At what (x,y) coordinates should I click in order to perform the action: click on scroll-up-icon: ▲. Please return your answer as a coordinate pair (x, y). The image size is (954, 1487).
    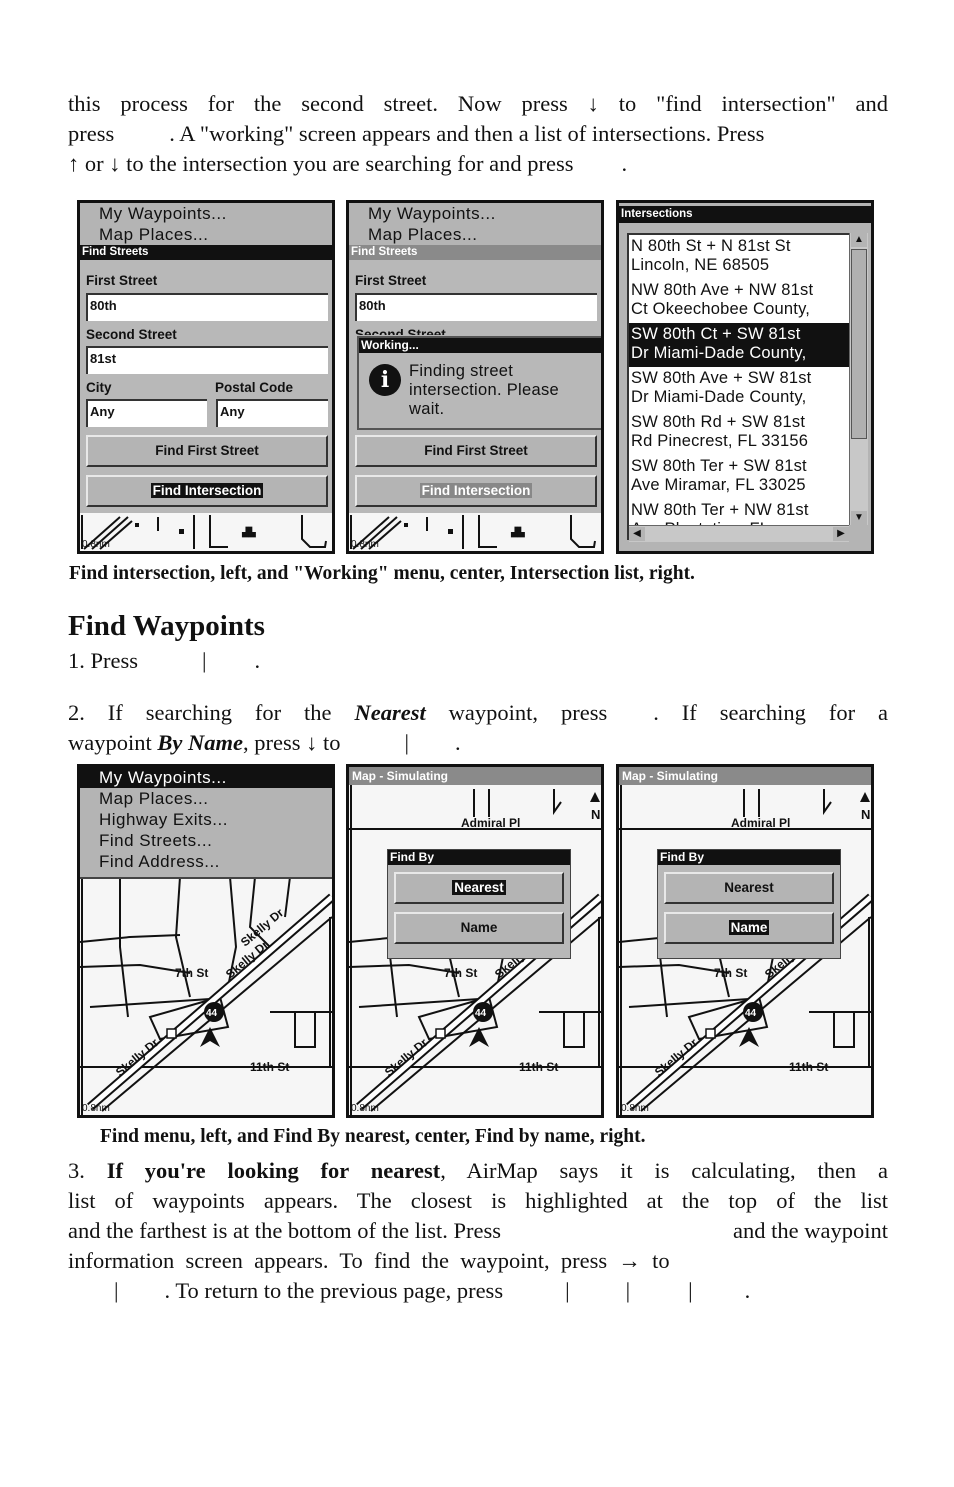
    Looking at the image, I should click on (859, 240).